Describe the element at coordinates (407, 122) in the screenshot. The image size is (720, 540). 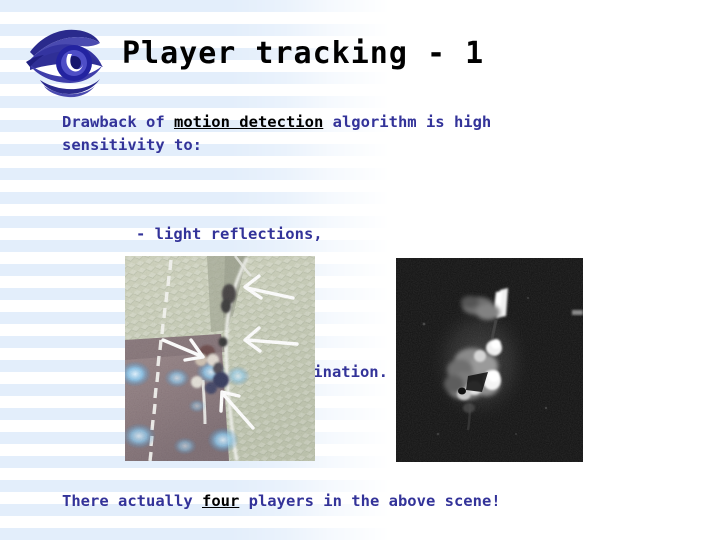
I see `lead-text-after: algorithm is high` at that location.